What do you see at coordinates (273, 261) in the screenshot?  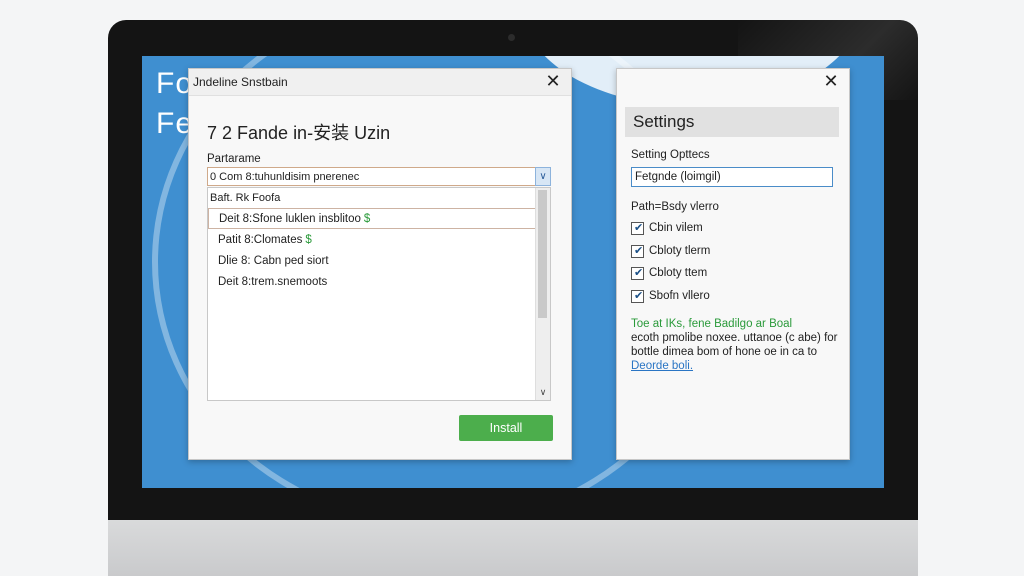 I see `list-item-label: Dlie 8: Cabn ped siort` at bounding box center [273, 261].